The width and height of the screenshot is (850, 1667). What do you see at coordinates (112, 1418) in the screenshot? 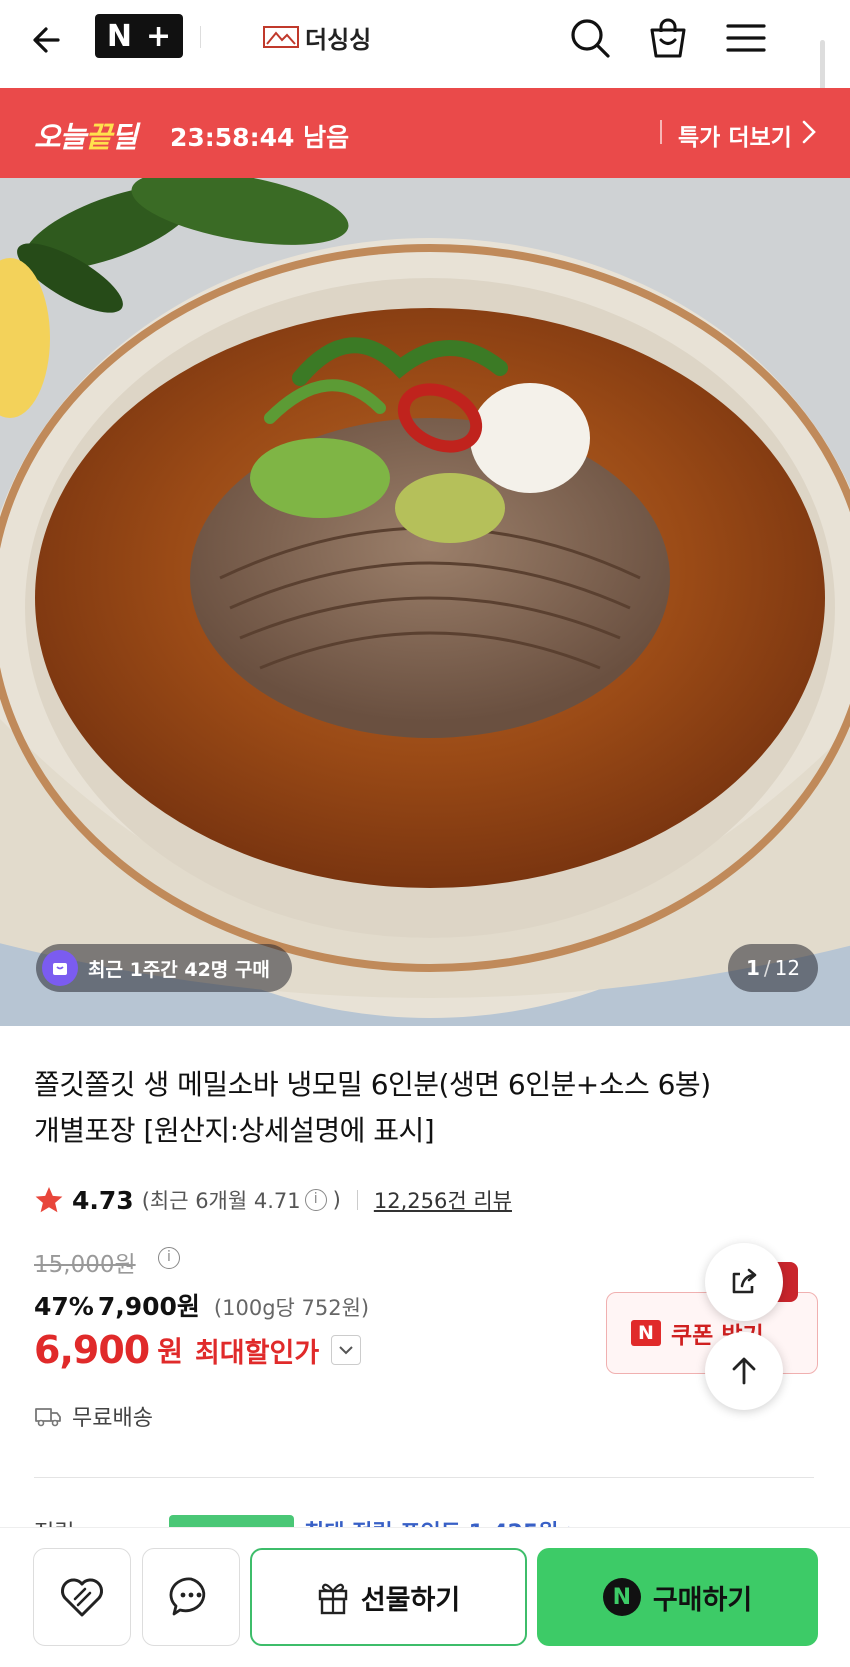
I see `shipping-text: 무료배송` at bounding box center [112, 1418].